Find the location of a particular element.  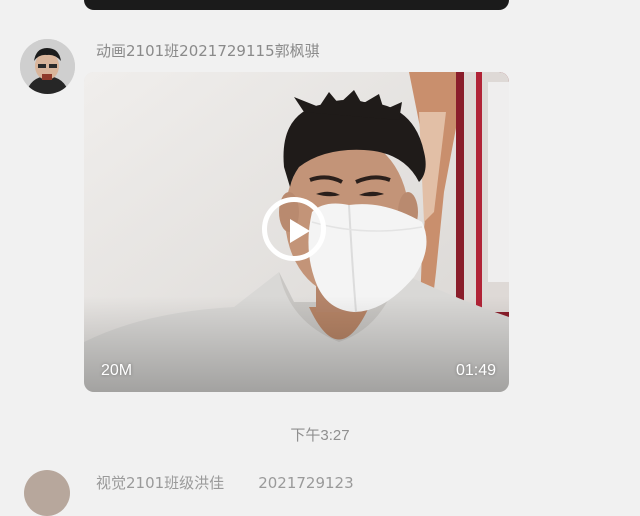

sender-name: 动画2101班2021729115郭枫骐 is located at coordinates (208, 51).